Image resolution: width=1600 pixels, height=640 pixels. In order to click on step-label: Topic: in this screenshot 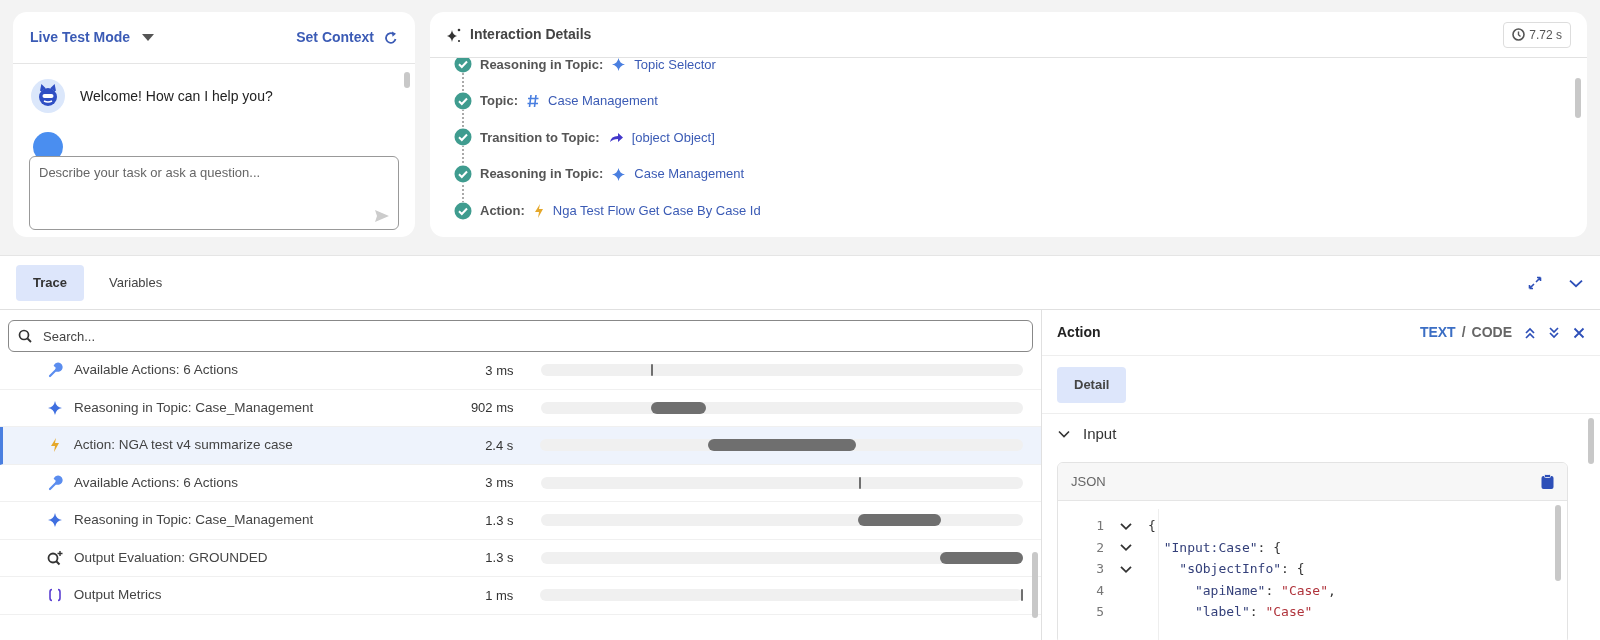, I will do `click(499, 101)`.